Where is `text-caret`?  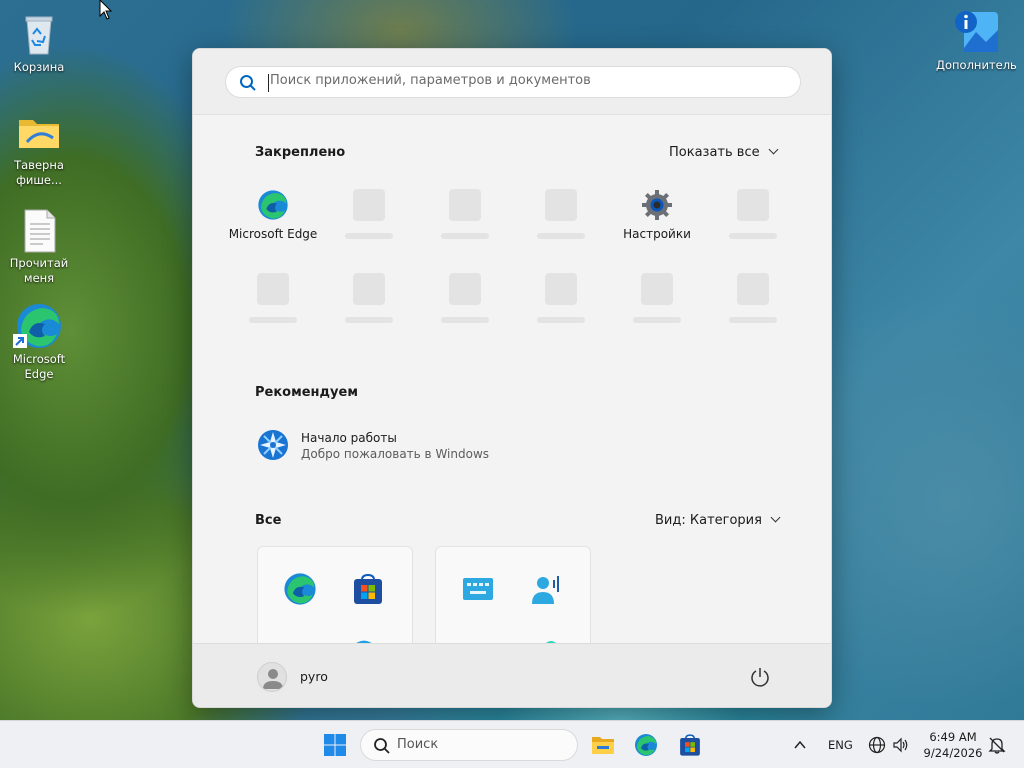 text-caret is located at coordinates (268, 83).